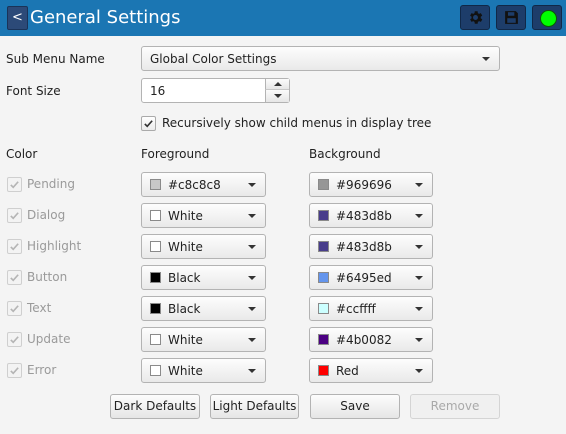 The height and width of the screenshot is (434, 566). Describe the element at coordinates (213, 59) in the screenshot. I see `sub-menu-value: Global Color Settings` at that location.